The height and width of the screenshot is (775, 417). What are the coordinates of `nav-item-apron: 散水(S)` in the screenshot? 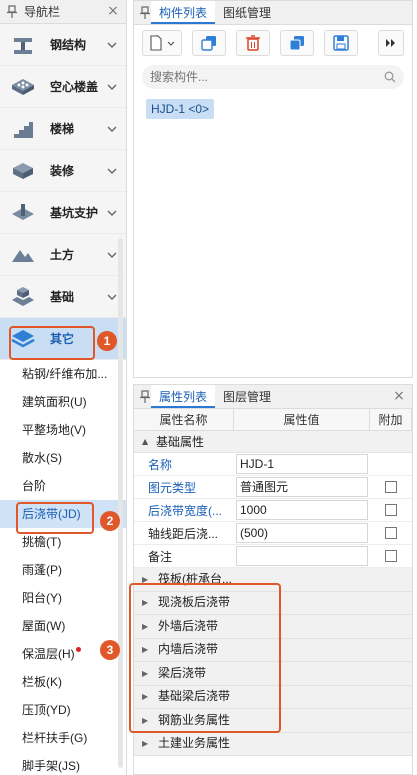 It's located at (63, 458).